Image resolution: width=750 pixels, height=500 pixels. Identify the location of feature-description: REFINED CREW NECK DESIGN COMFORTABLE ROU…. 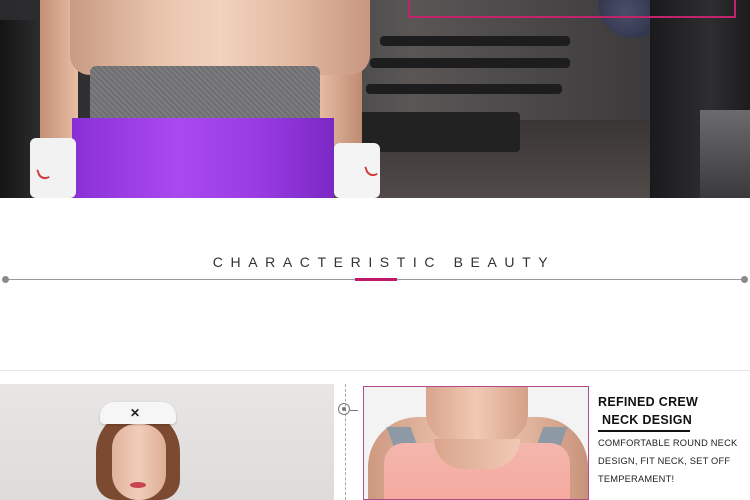
(673, 439).